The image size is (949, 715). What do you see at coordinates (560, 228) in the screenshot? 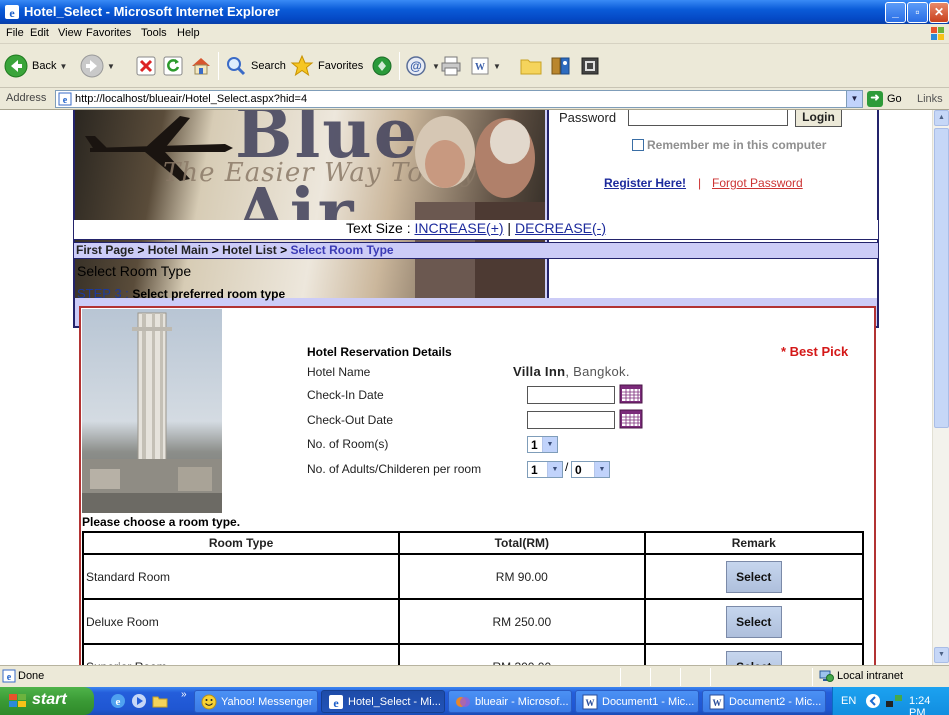
I see `text-size-decrease-link: DECREASE(-)` at bounding box center [560, 228].